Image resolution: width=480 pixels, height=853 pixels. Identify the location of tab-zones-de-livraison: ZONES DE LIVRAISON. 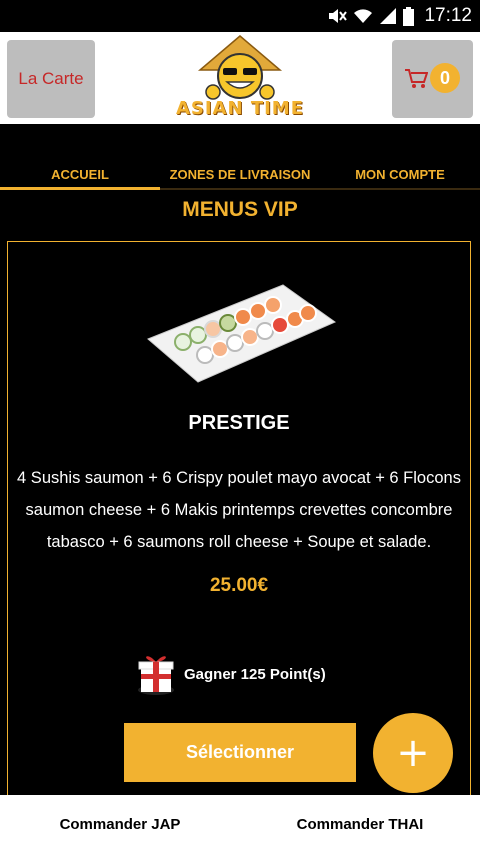
(240, 174).